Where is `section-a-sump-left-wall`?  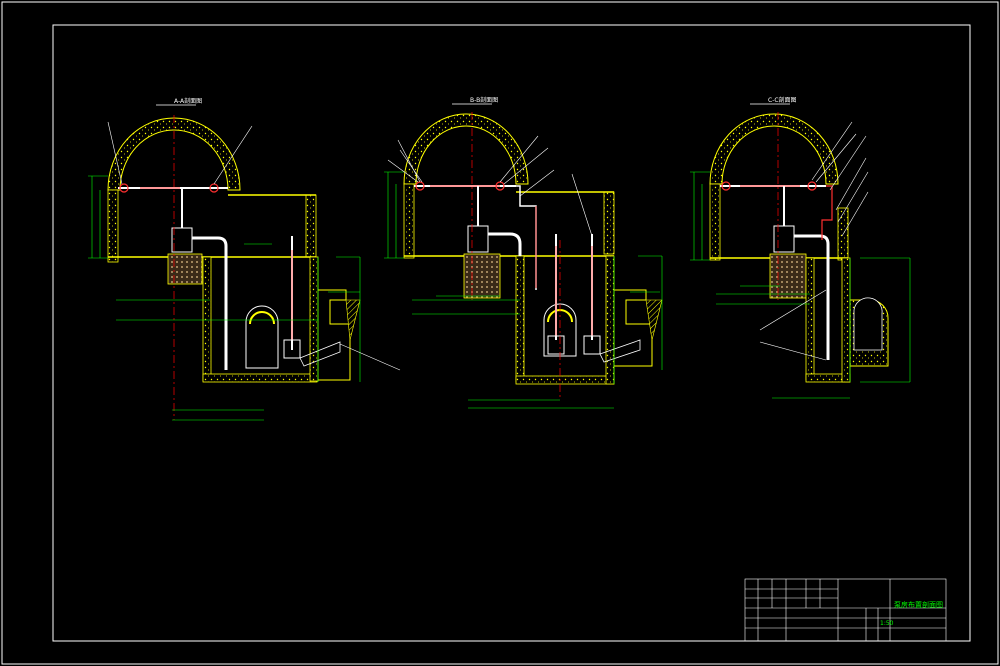
section-a-sump-left-wall is located at coordinates (207, 319).